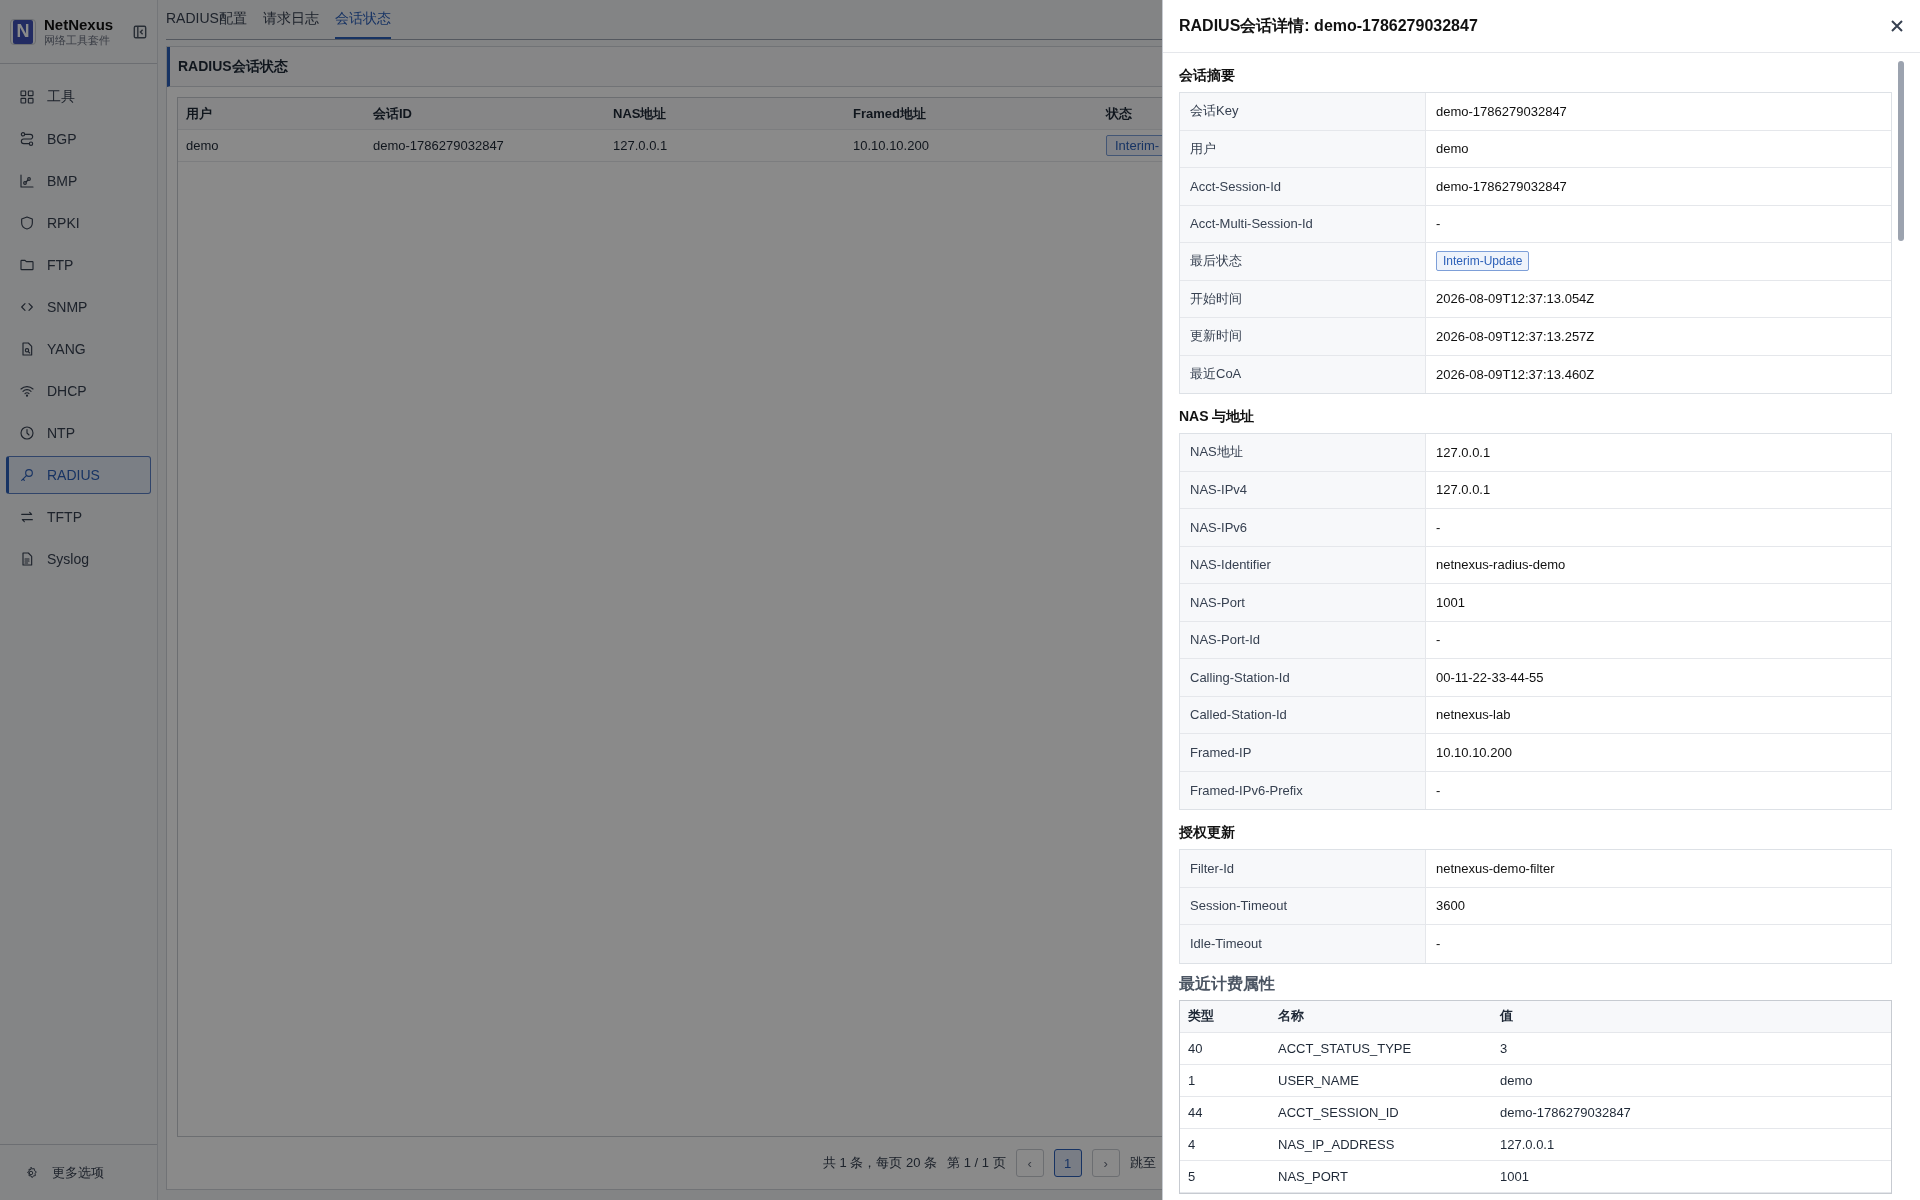 This screenshot has width=1920, height=1200. I want to click on key-icon, so click(27, 475).